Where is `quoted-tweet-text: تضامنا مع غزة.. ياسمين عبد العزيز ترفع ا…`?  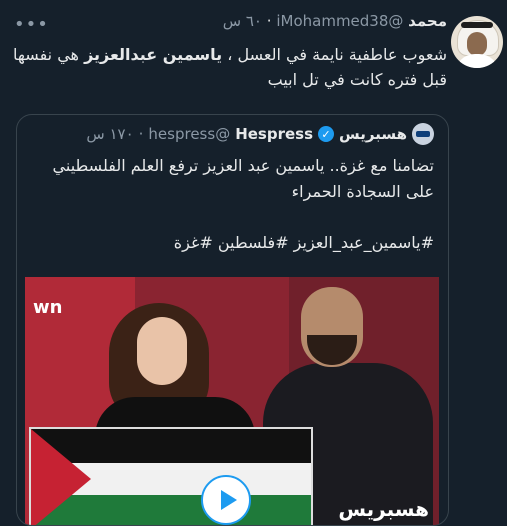
quoted-tweet-text: تضامنا مع غزة.. ياسمين عبد العزيز ترفع ا… is located at coordinates (243, 178).